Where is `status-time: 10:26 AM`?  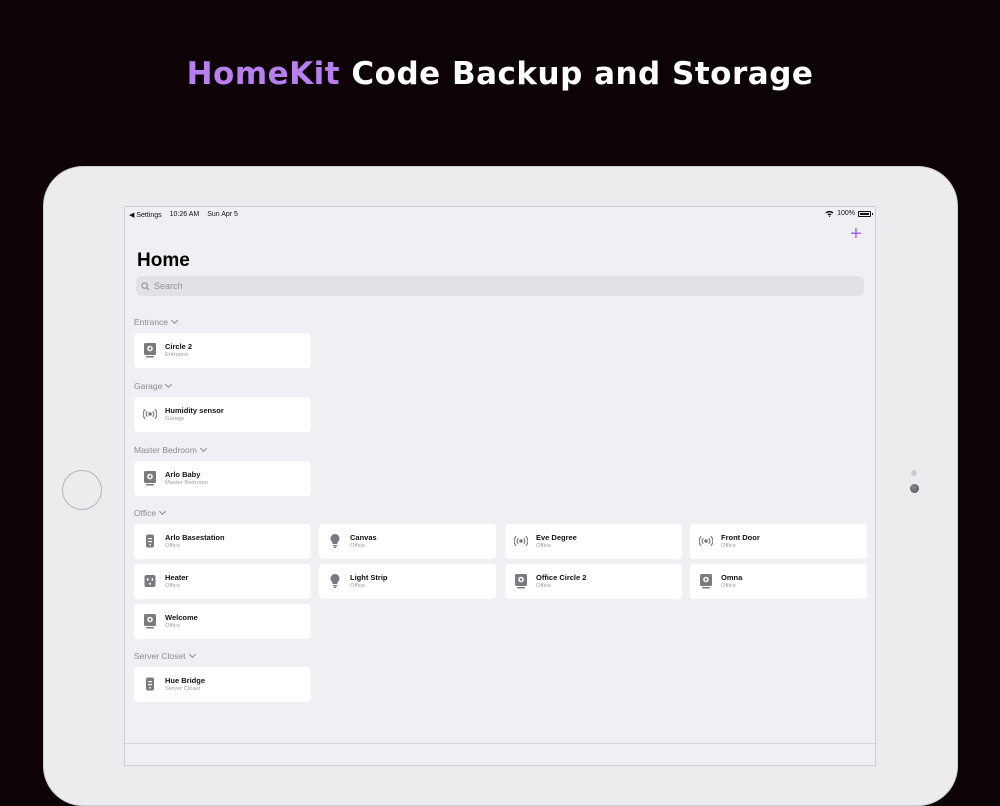
status-time: 10:26 AM is located at coordinates (184, 214).